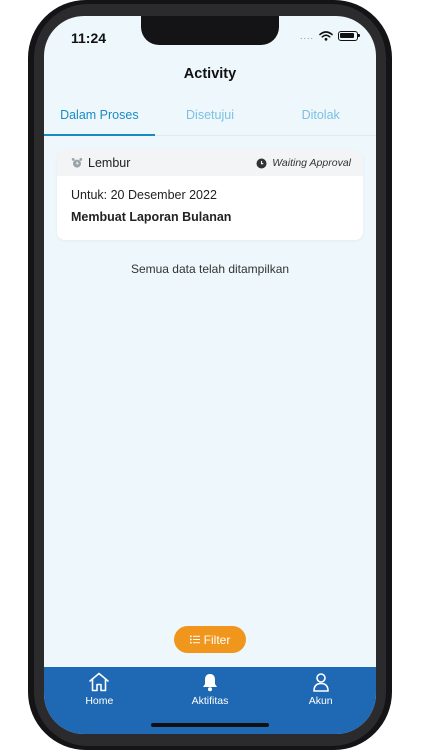  Describe the element at coordinates (210, 163) in the screenshot. I see `card-header: Lembur Waiting Approval` at that location.